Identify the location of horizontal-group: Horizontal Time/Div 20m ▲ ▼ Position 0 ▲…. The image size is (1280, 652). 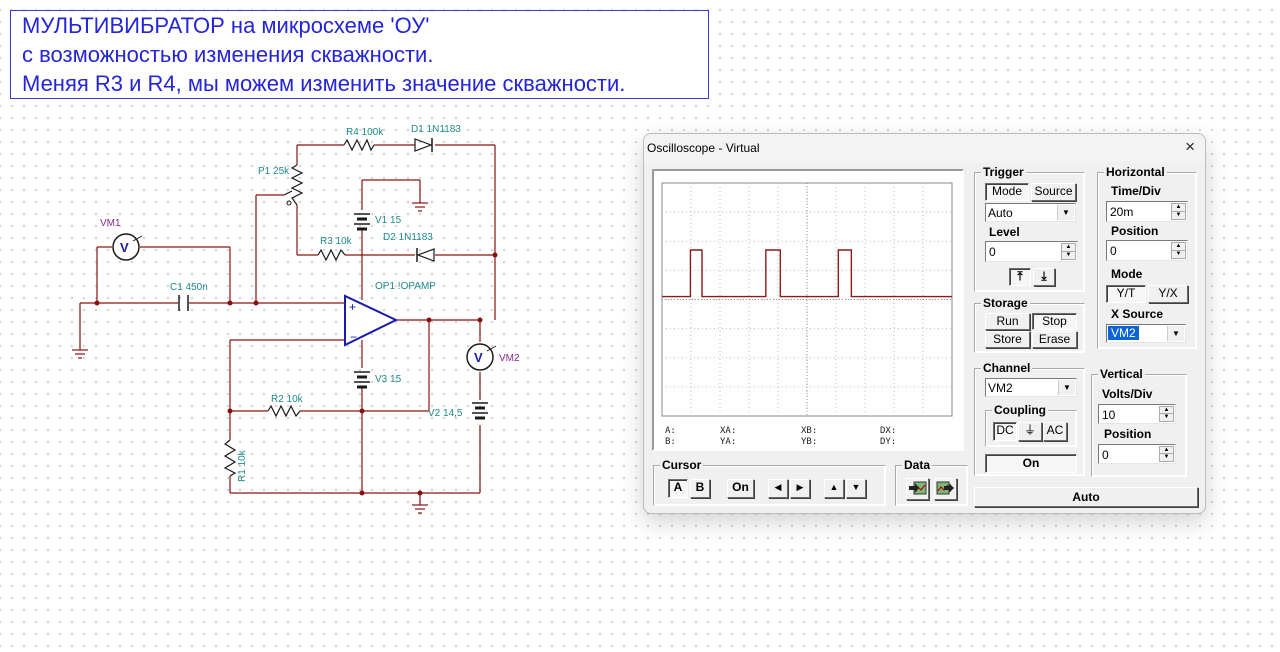
(1147, 257).